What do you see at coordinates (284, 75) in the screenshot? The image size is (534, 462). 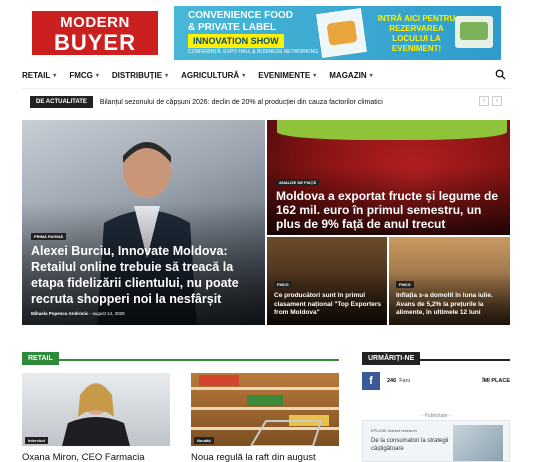 I see `nav-label: EVENIMENTE` at bounding box center [284, 75].